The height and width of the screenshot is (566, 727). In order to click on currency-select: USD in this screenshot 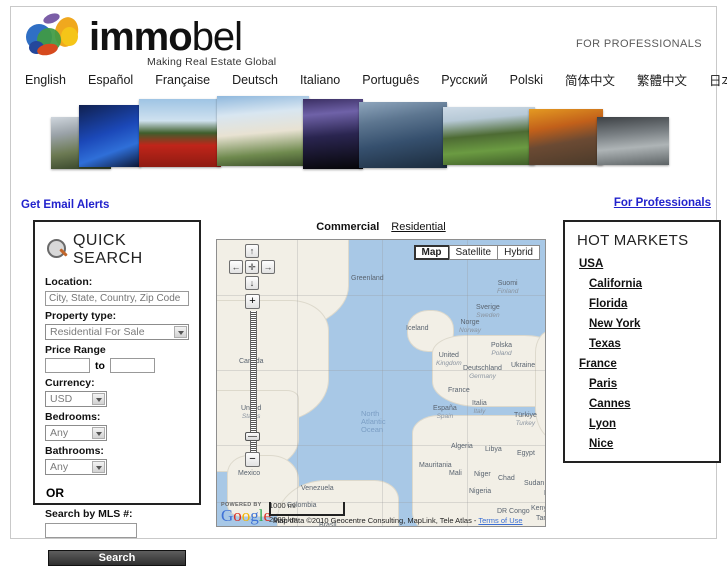, I will do `click(76, 399)`.